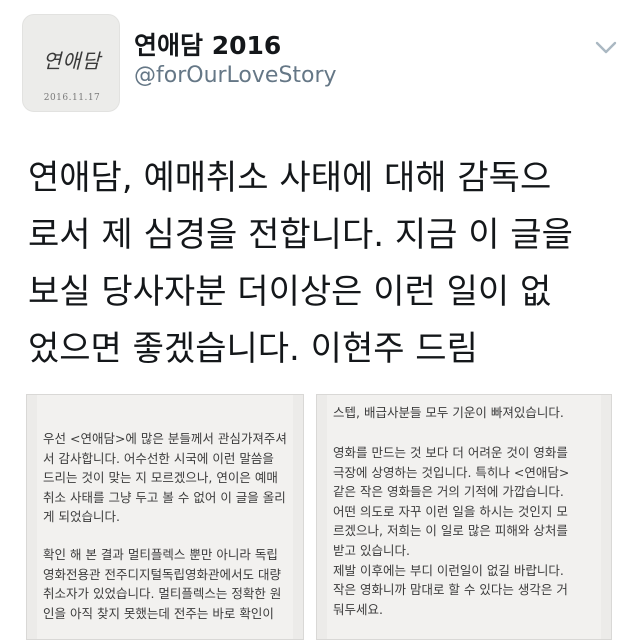 This screenshot has width=640, height=640. I want to click on letter-line: 제발 이후에는 부디 이런일이 없길 바랍니다., so click(448, 570).